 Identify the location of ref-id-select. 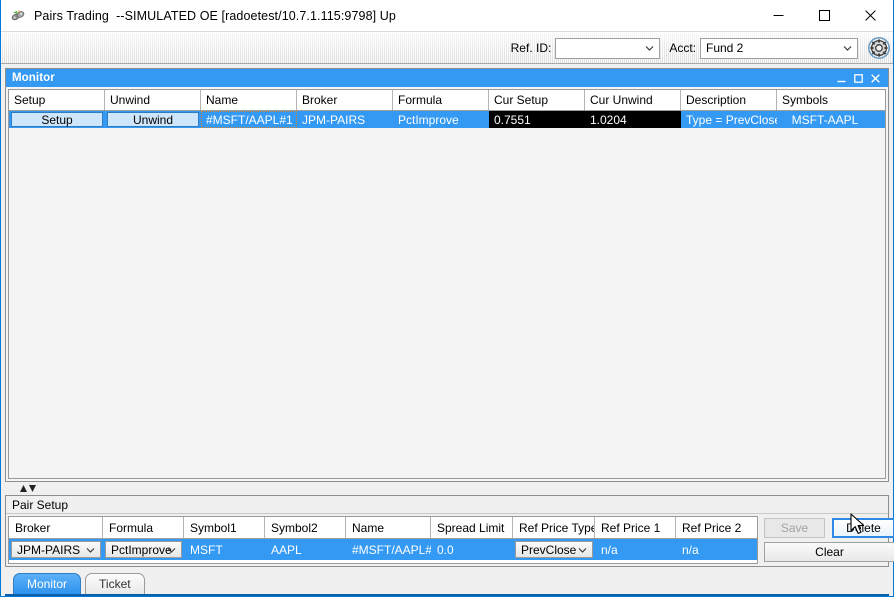
(608, 48).